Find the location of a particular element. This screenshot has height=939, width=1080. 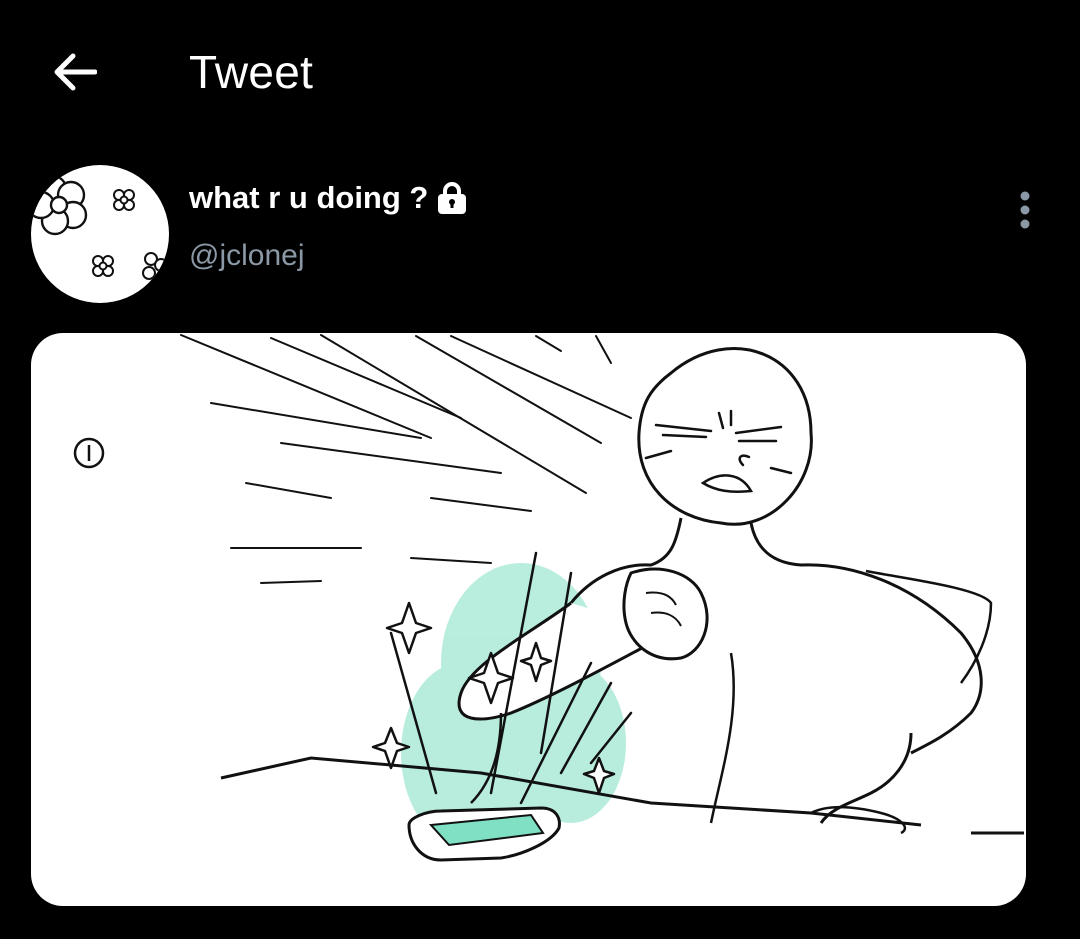

more-options-button is located at coordinates (1025, 210).